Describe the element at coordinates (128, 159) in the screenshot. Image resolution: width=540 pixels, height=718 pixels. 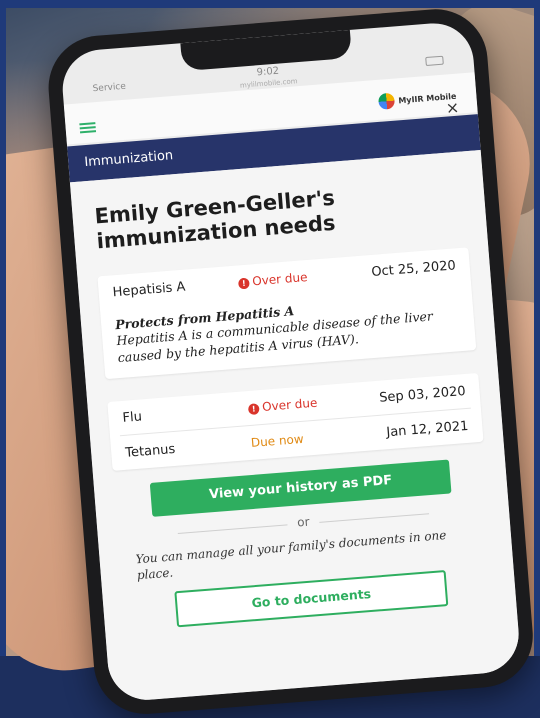
I see `section-title: Immunization` at that location.